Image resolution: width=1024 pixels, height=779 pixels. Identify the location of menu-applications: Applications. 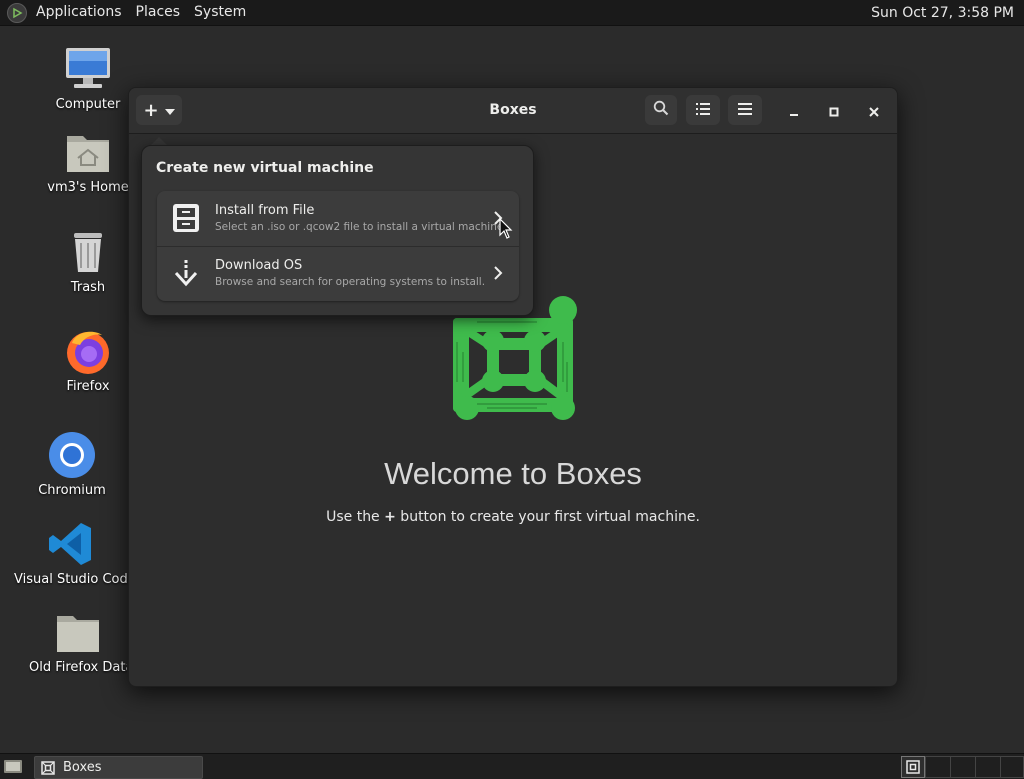
(79, 12).